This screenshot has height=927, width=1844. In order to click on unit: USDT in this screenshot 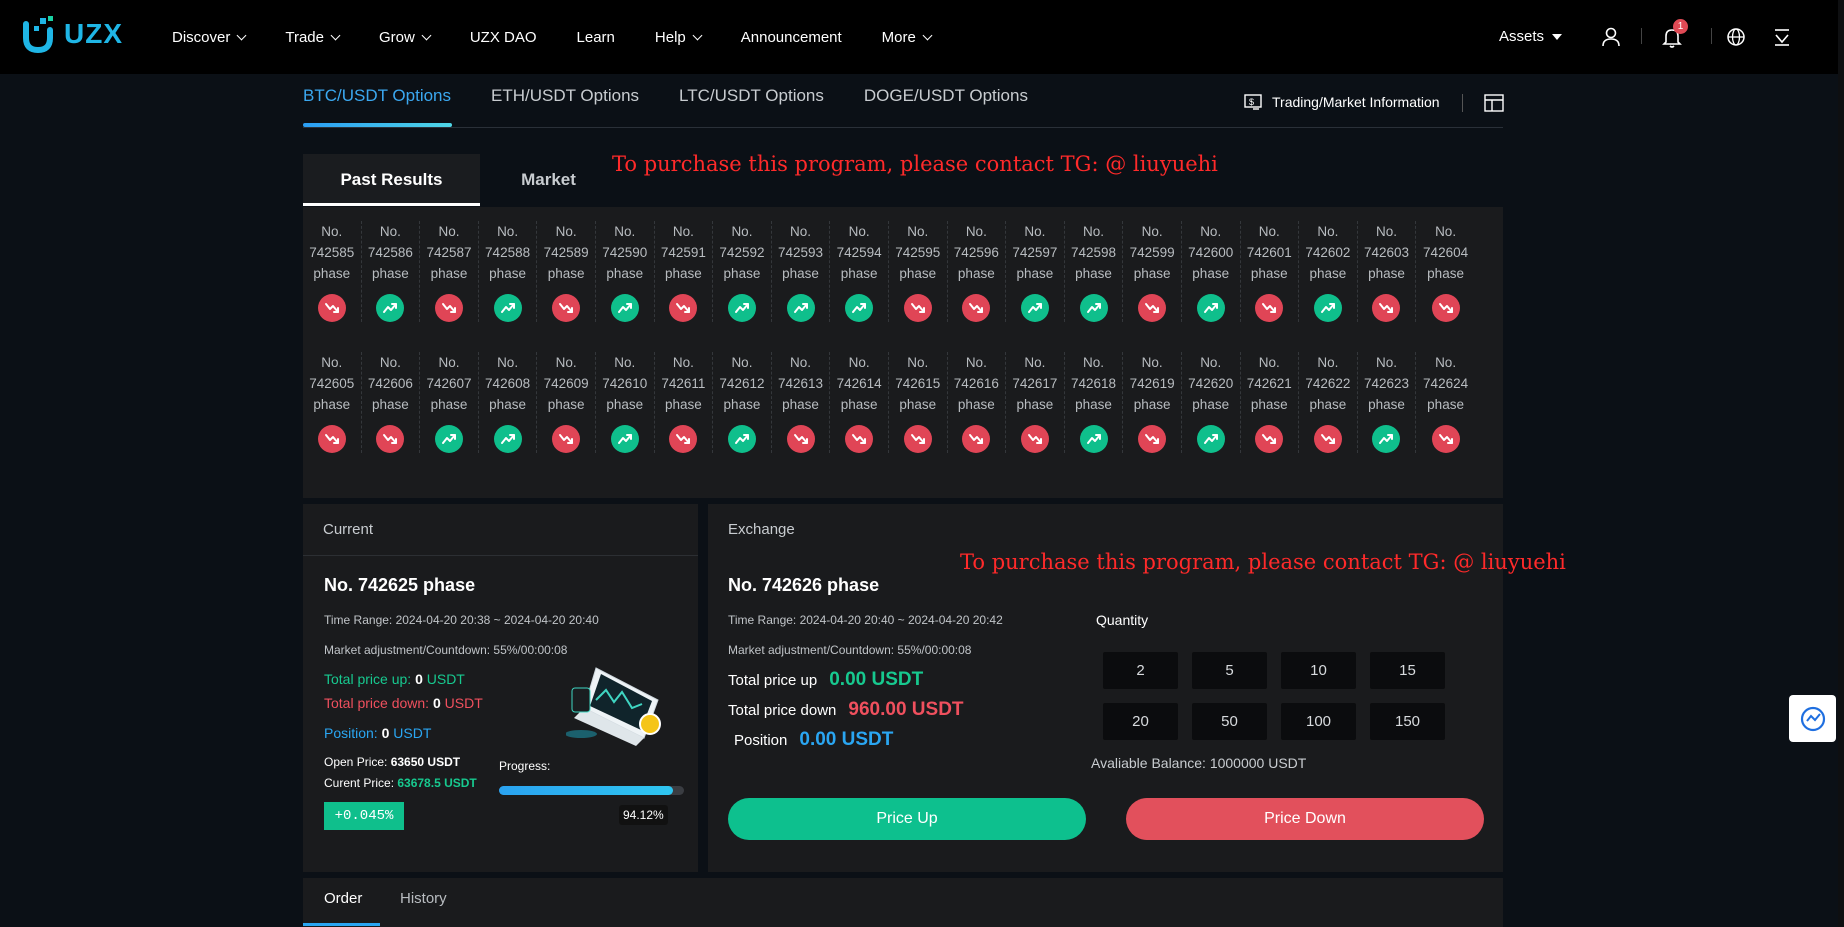, I will do `click(443, 679)`.